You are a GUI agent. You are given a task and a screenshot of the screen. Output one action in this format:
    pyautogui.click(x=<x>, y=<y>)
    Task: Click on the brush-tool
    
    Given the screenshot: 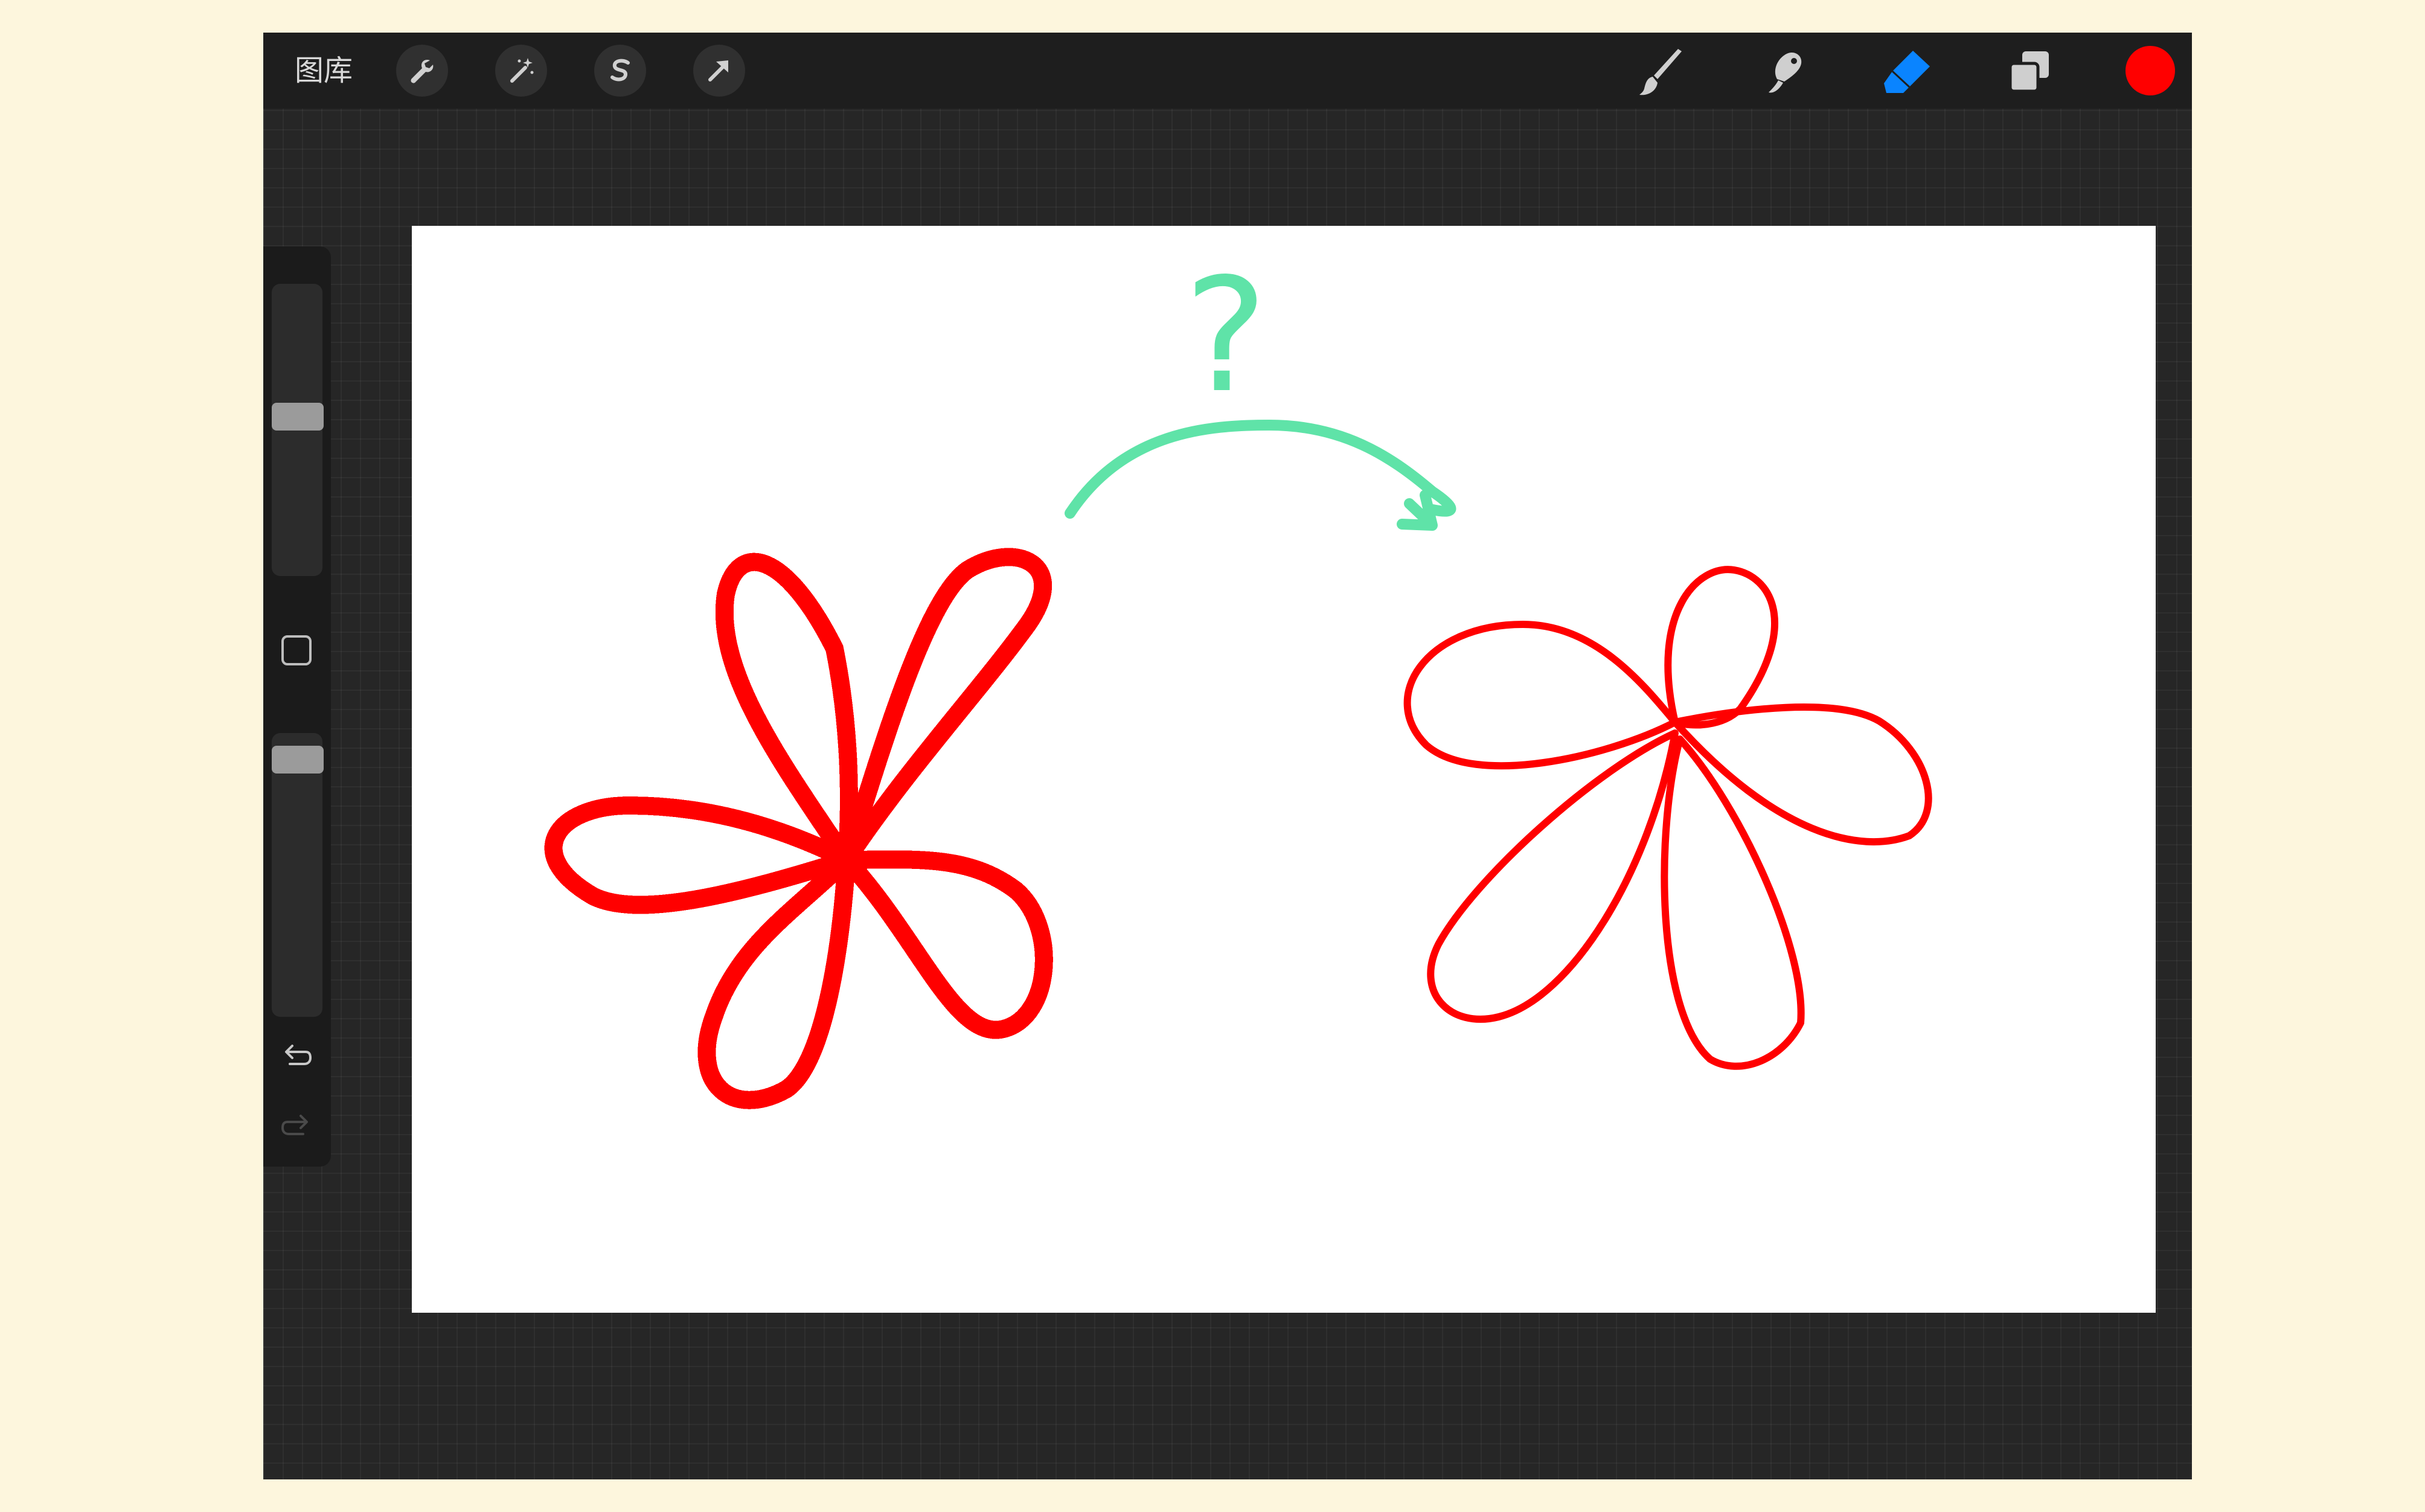 What is the action you would take?
    pyautogui.click(x=1662, y=72)
    